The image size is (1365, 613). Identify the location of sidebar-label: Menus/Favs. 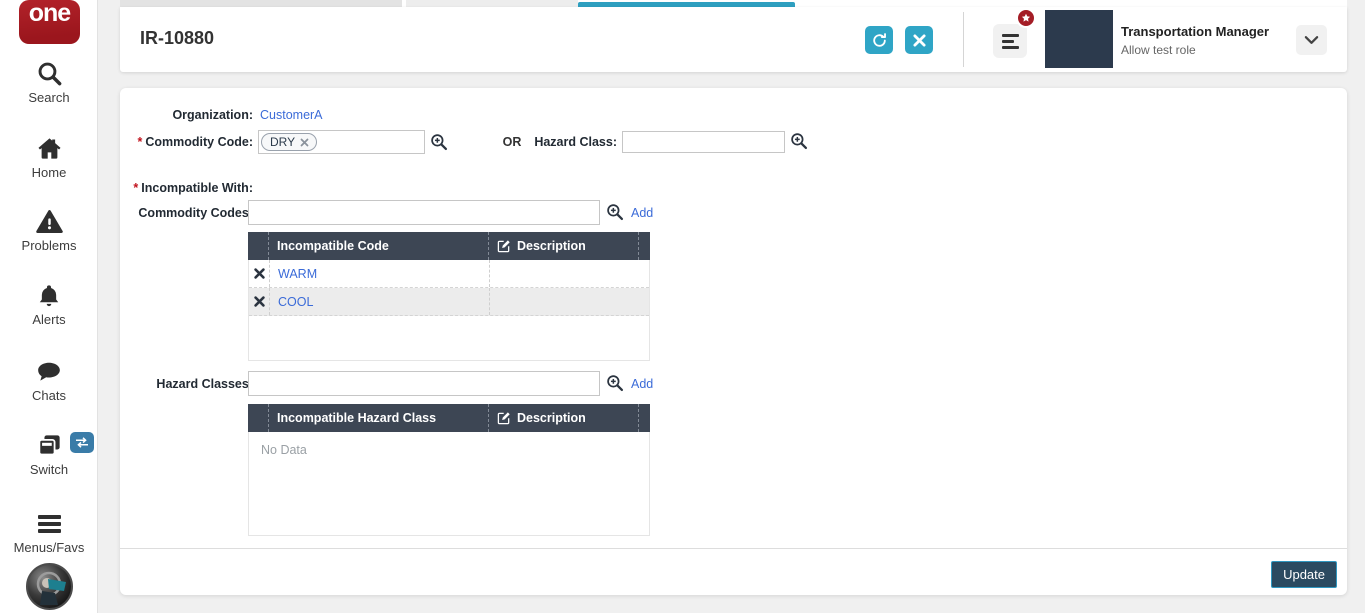
(49, 547).